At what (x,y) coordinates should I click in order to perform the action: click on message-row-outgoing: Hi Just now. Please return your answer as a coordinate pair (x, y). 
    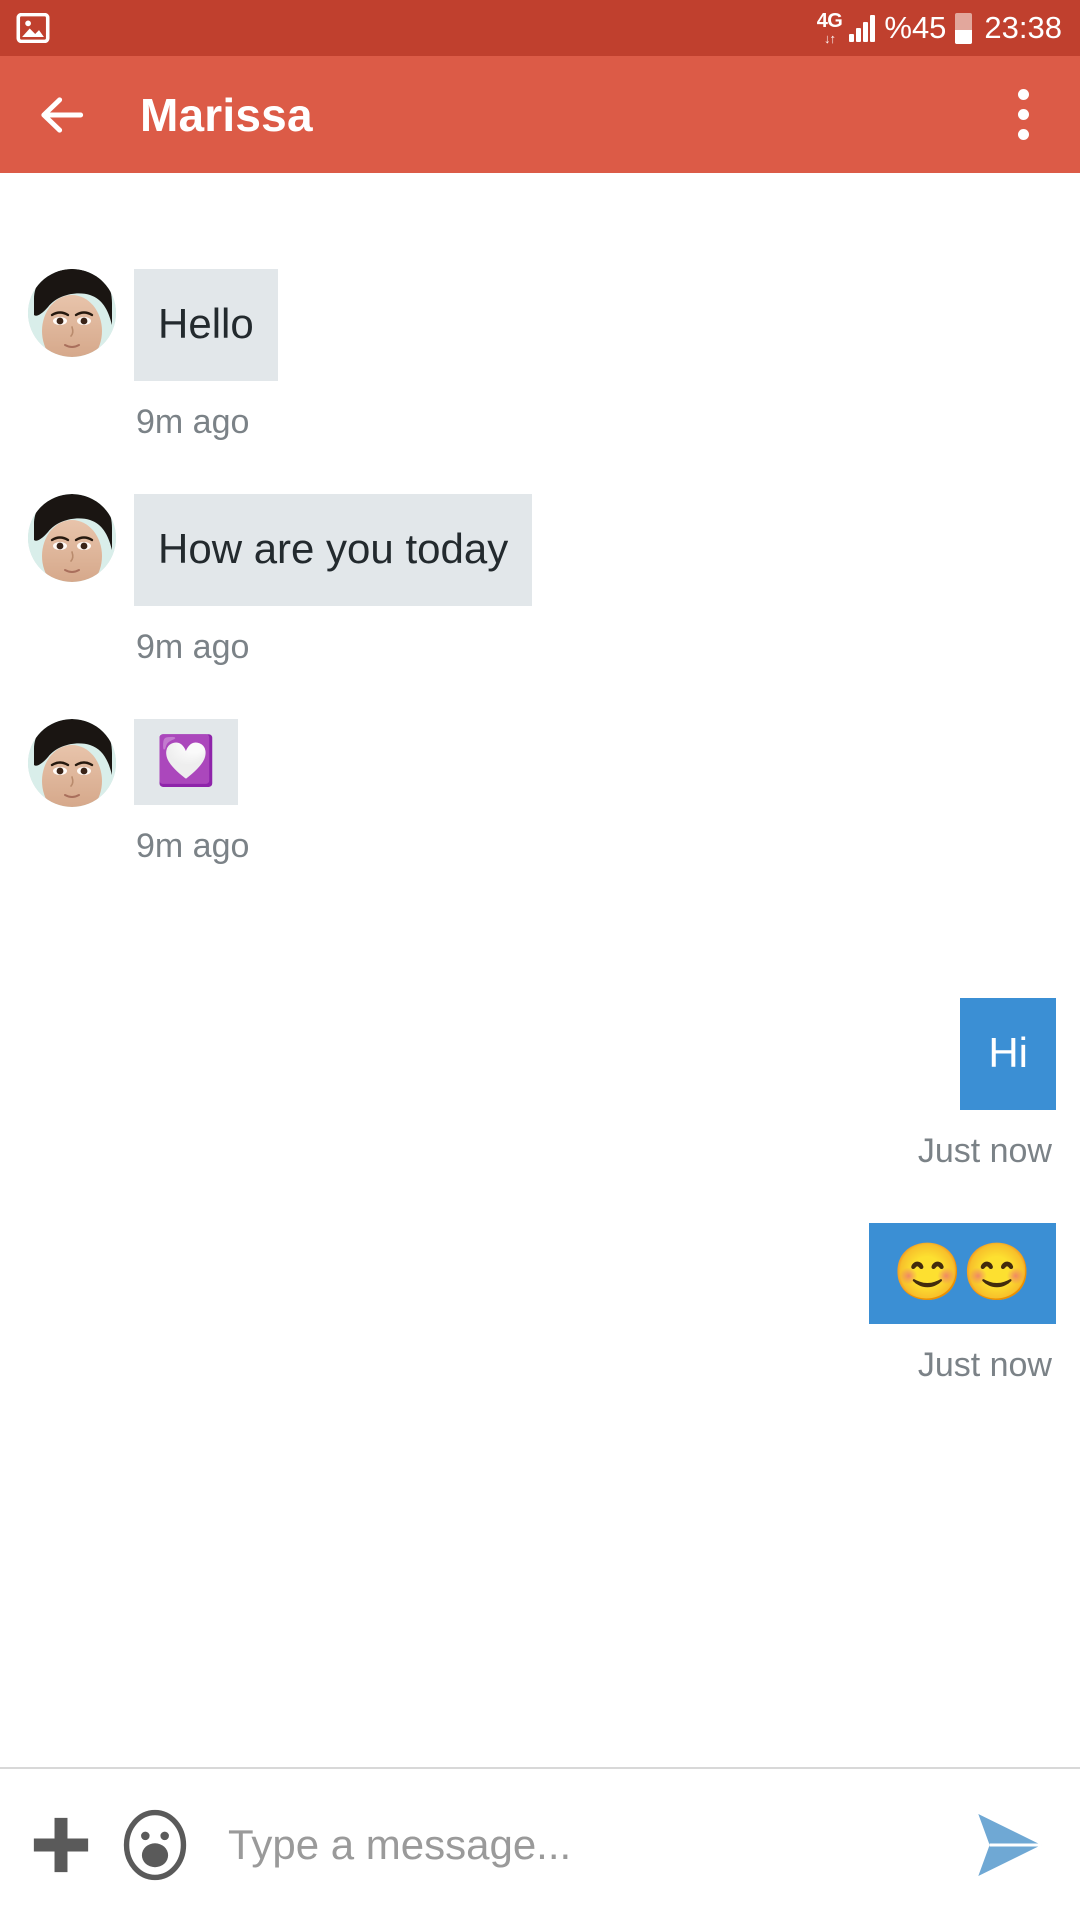
    Looking at the image, I should click on (540, 1084).